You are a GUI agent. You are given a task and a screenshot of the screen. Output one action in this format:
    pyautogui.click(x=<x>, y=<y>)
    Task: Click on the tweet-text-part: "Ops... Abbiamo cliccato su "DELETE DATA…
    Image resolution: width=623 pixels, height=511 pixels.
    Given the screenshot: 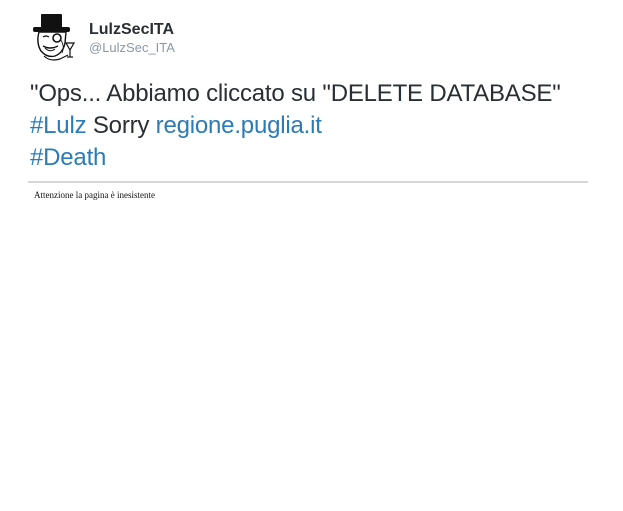 What is the action you would take?
    pyautogui.click(x=295, y=93)
    